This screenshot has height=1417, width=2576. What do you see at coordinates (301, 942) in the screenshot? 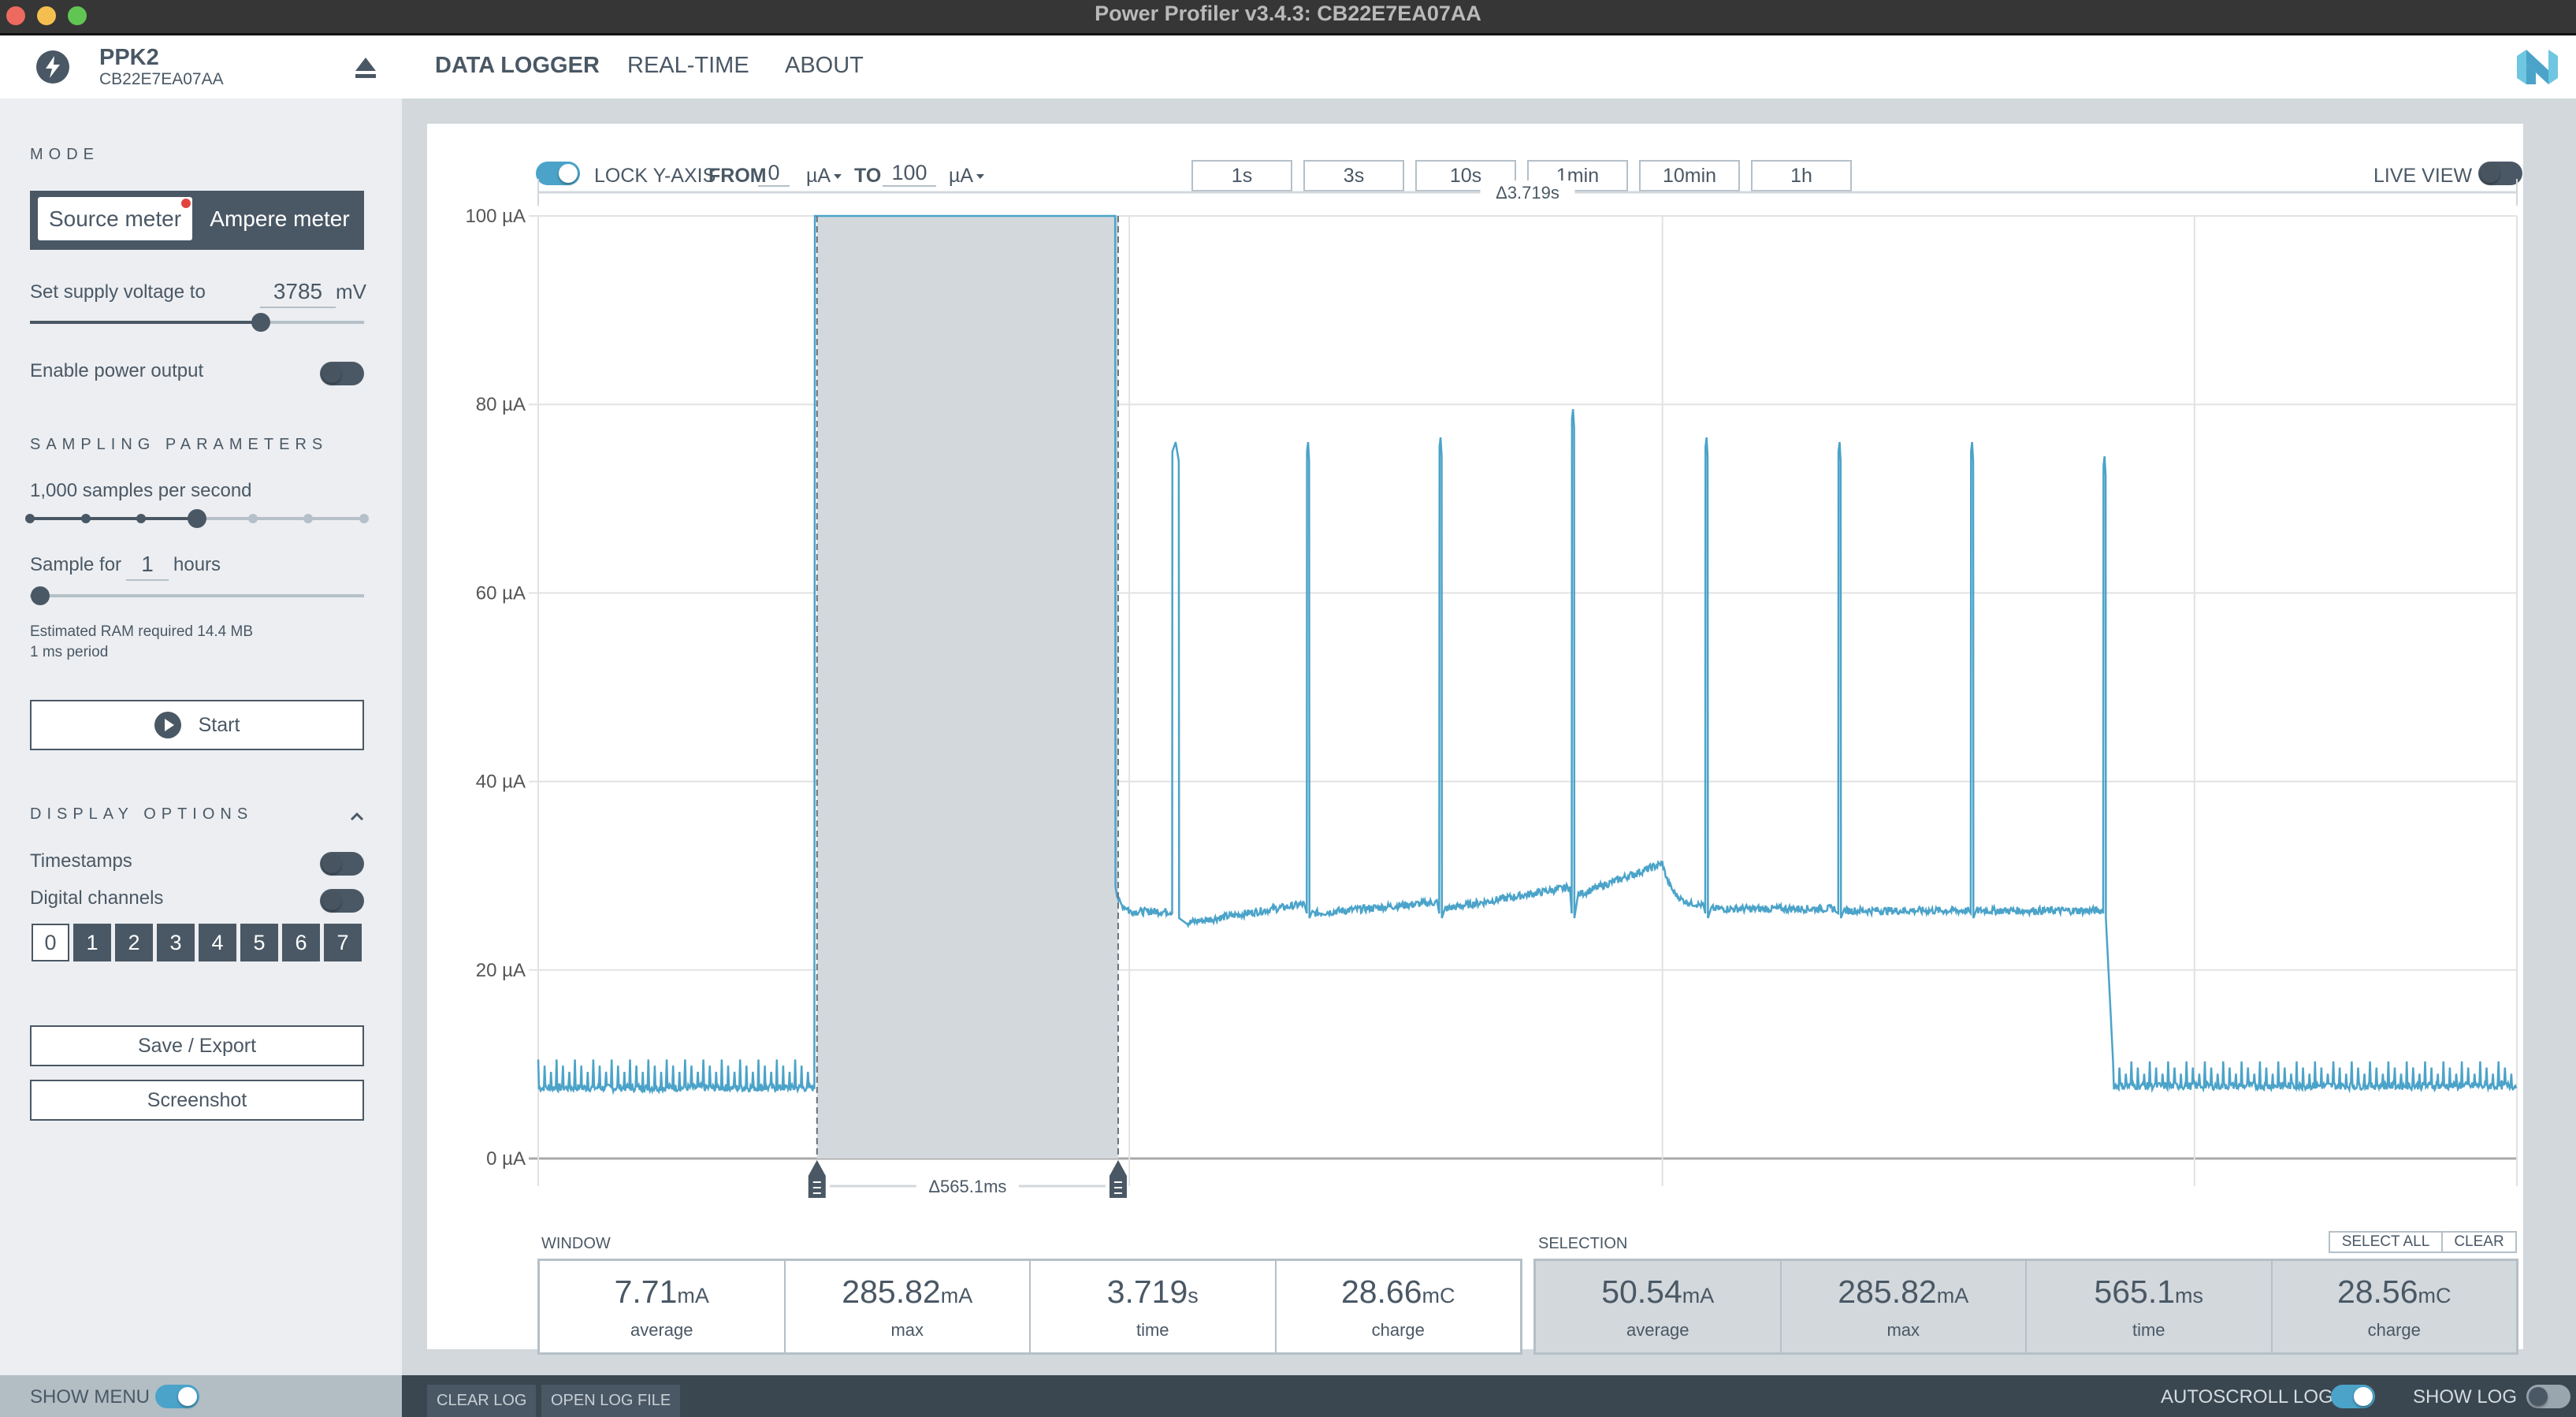
I see `digital-channel-6: 6` at bounding box center [301, 942].